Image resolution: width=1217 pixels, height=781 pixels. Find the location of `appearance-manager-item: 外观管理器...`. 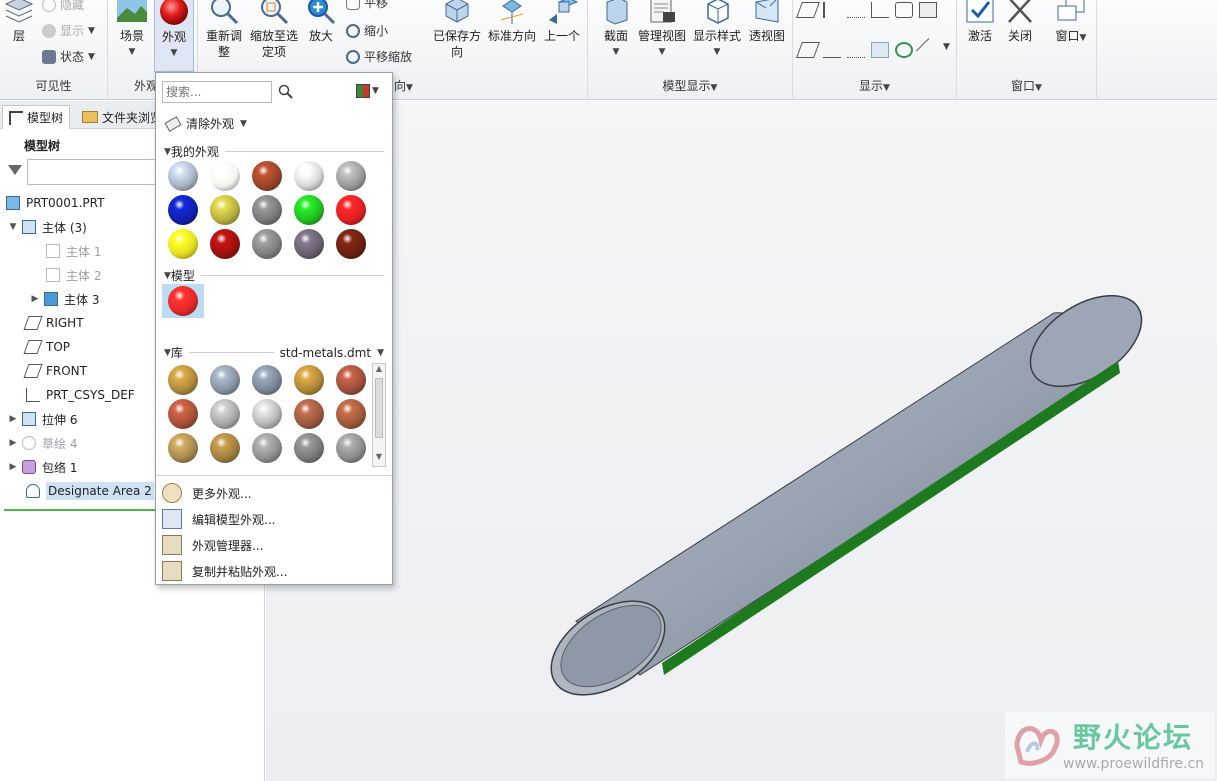

appearance-manager-item: 外观管理器... is located at coordinates (275, 545).